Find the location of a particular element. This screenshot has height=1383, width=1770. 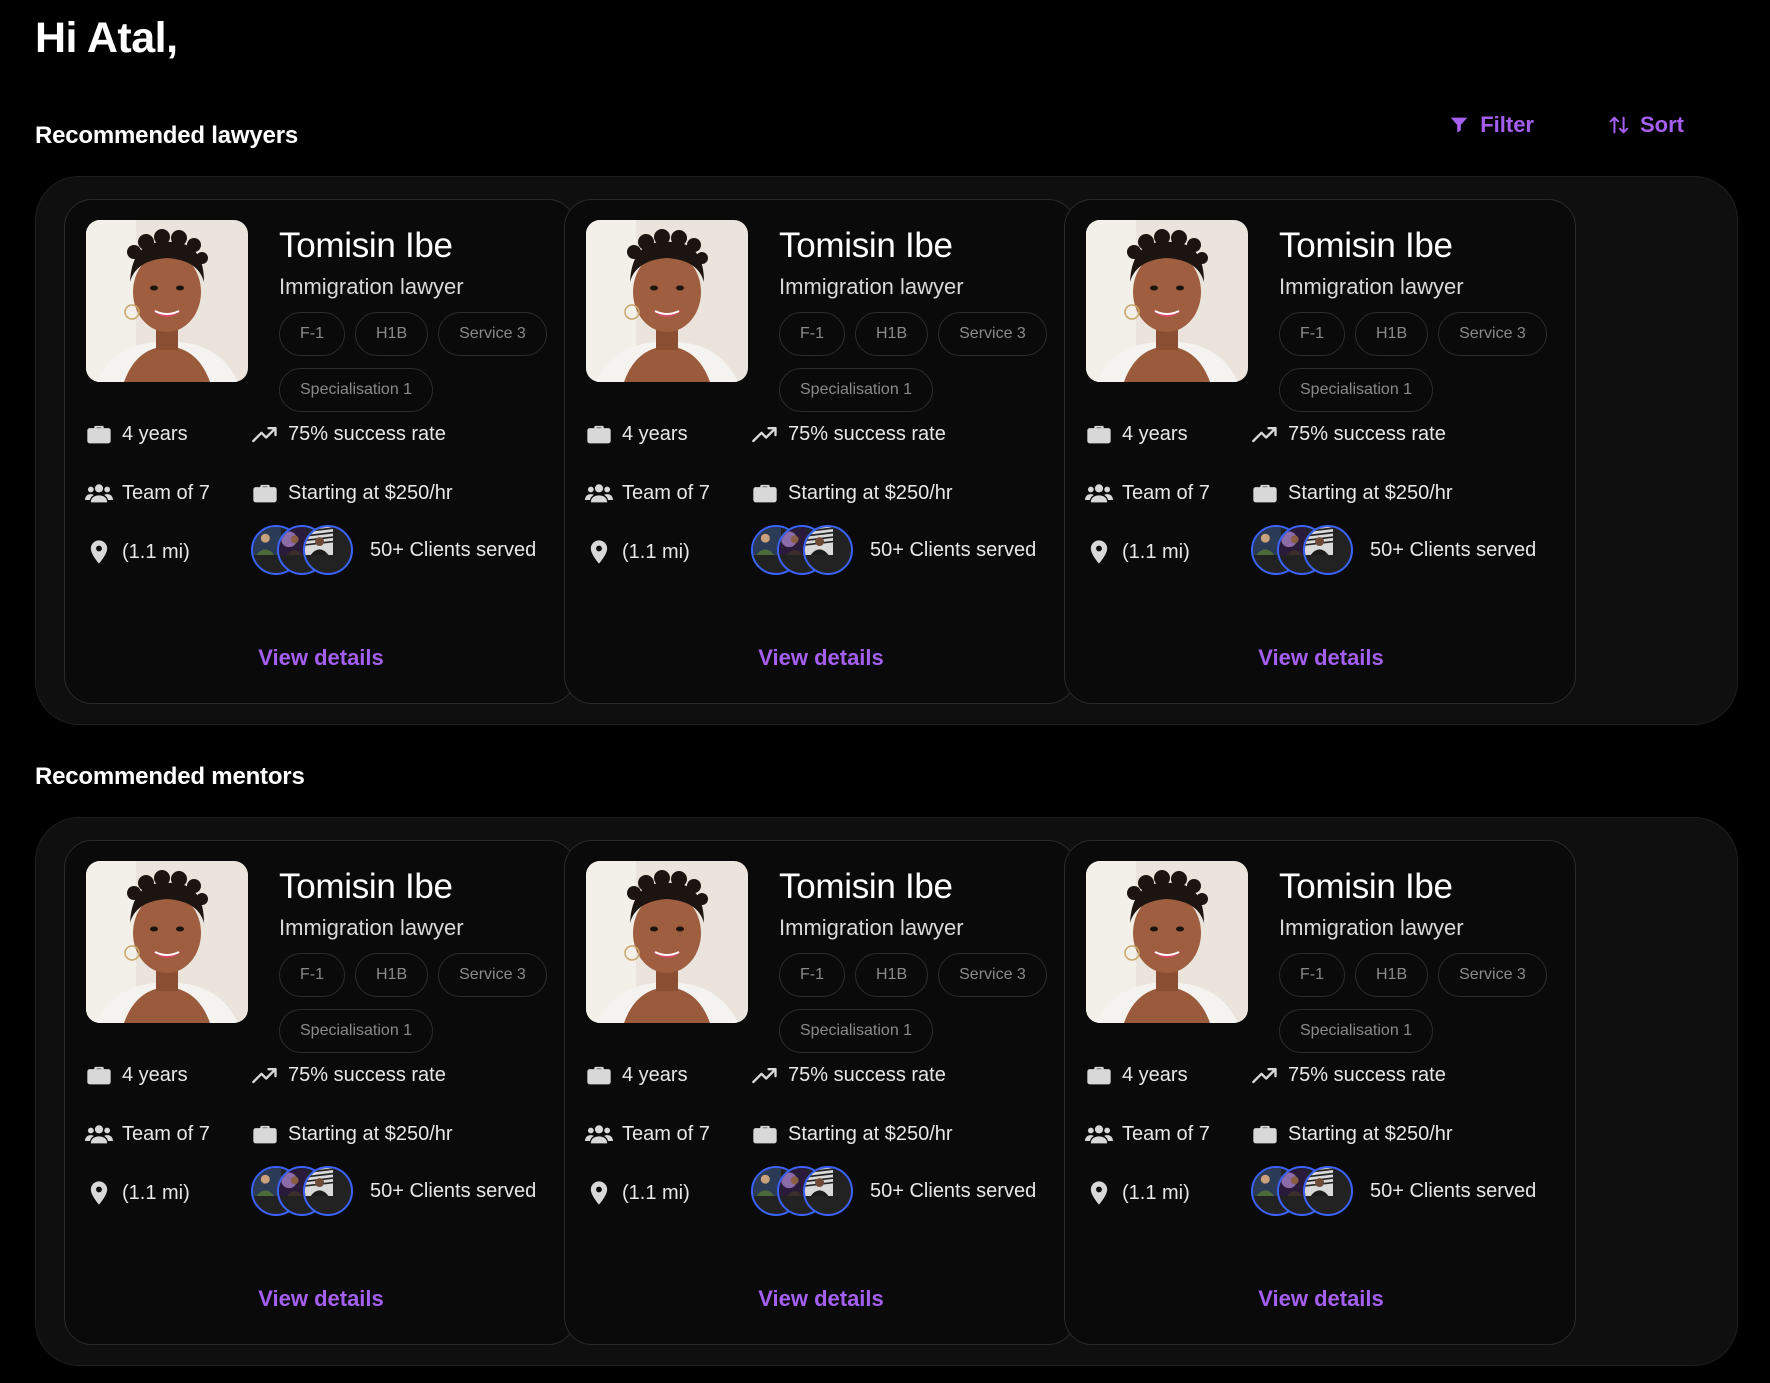

clients-stat: 50+ Clients served is located at coordinates (393, 550).